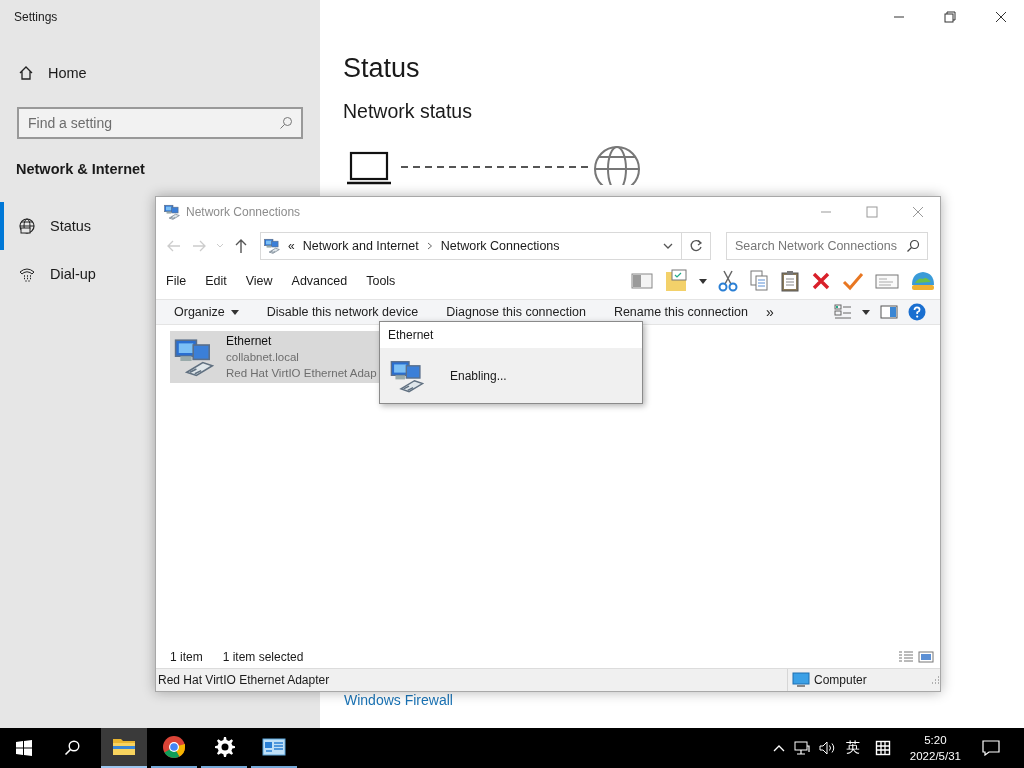 This screenshot has width=1024, height=768. Describe the element at coordinates (840, 680) in the screenshot. I see `zone-label: Computer` at that location.